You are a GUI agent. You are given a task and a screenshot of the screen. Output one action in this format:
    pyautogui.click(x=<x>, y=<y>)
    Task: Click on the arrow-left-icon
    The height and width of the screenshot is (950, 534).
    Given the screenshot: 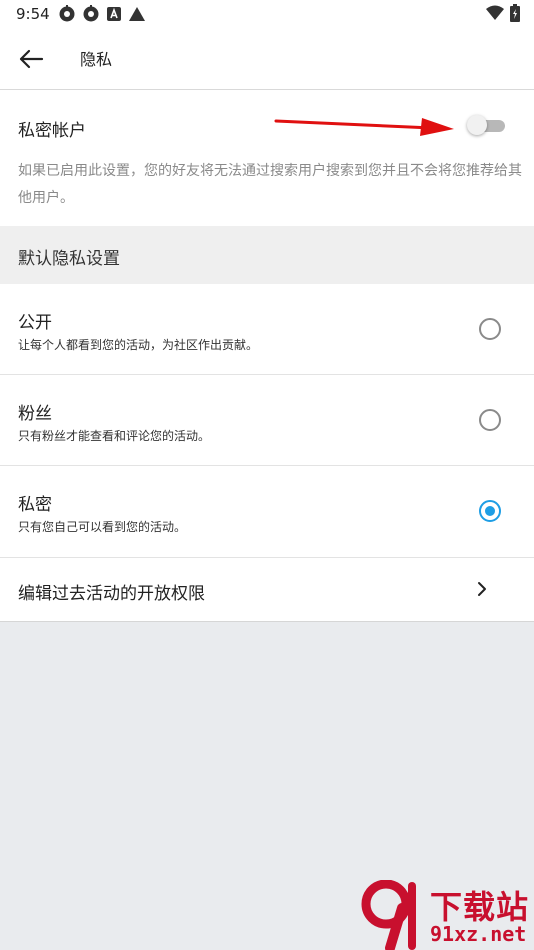 What is the action you would take?
    pyautogui.click(x=31, y=59)
    